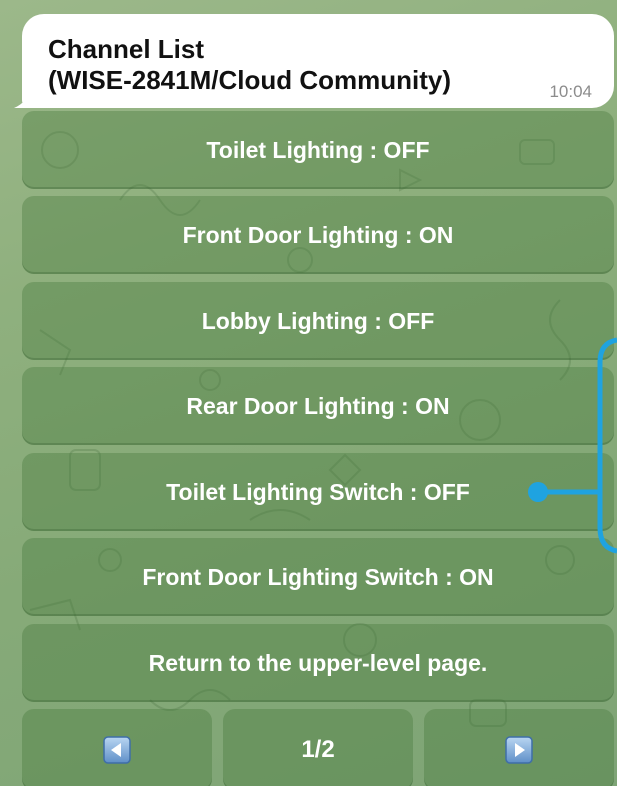 Image resolution: width=617 pixels, height=786 pixels. I want to click on keyboard-button-label: Toilet Lighting : OFF, so click(318, 149).